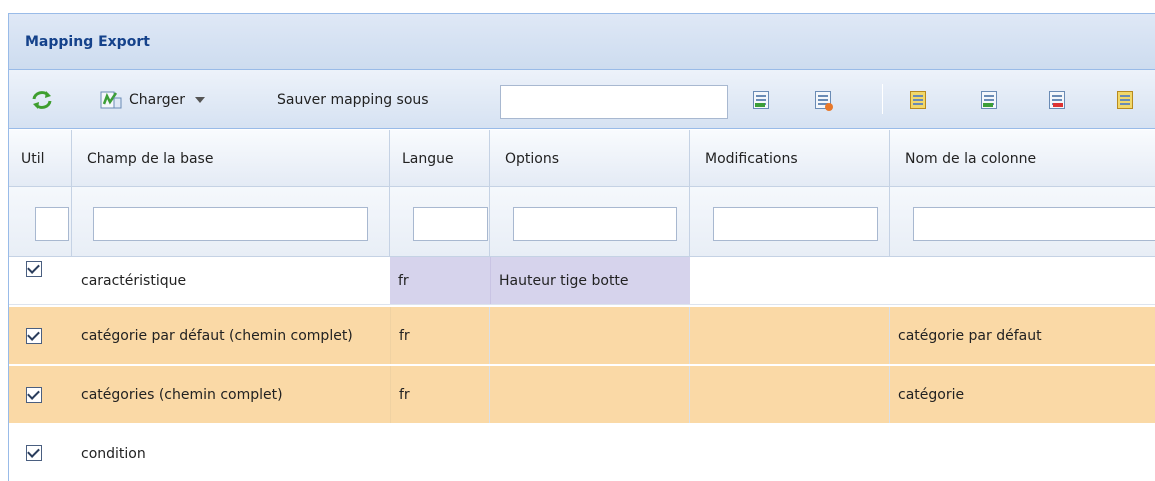  I want to click on toolbar: Charger Sauver mapping sous, so click(582, 99).